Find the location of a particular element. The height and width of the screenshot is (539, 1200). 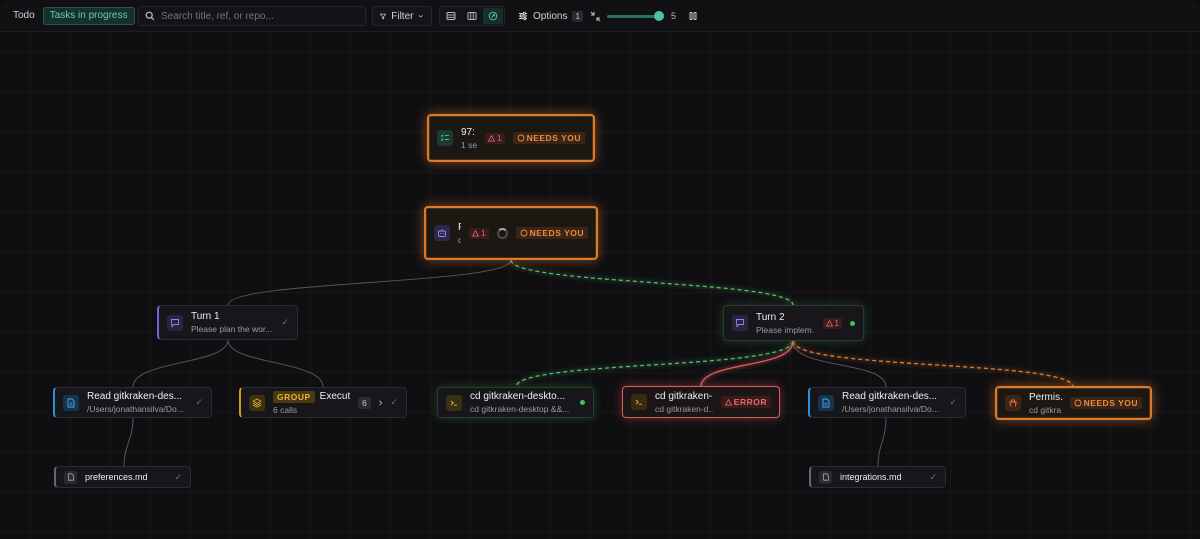

group-tag: GROUP is located at coordinates (294, 396).